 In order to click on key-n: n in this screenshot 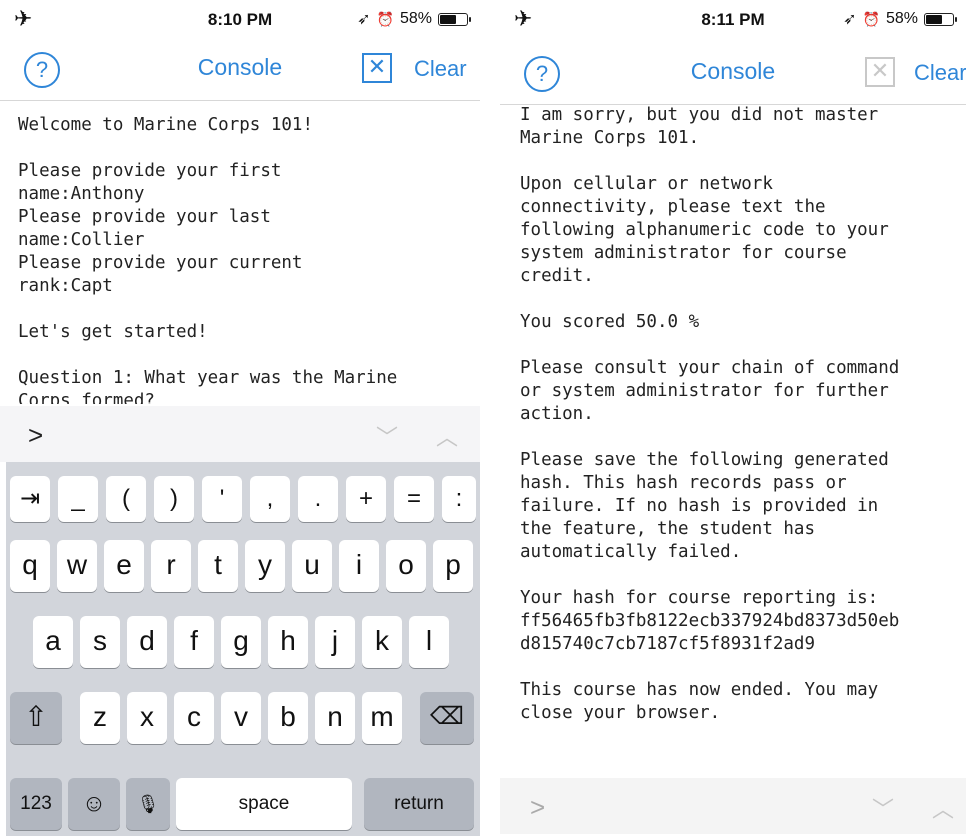, I will do `click(335, 718)`.